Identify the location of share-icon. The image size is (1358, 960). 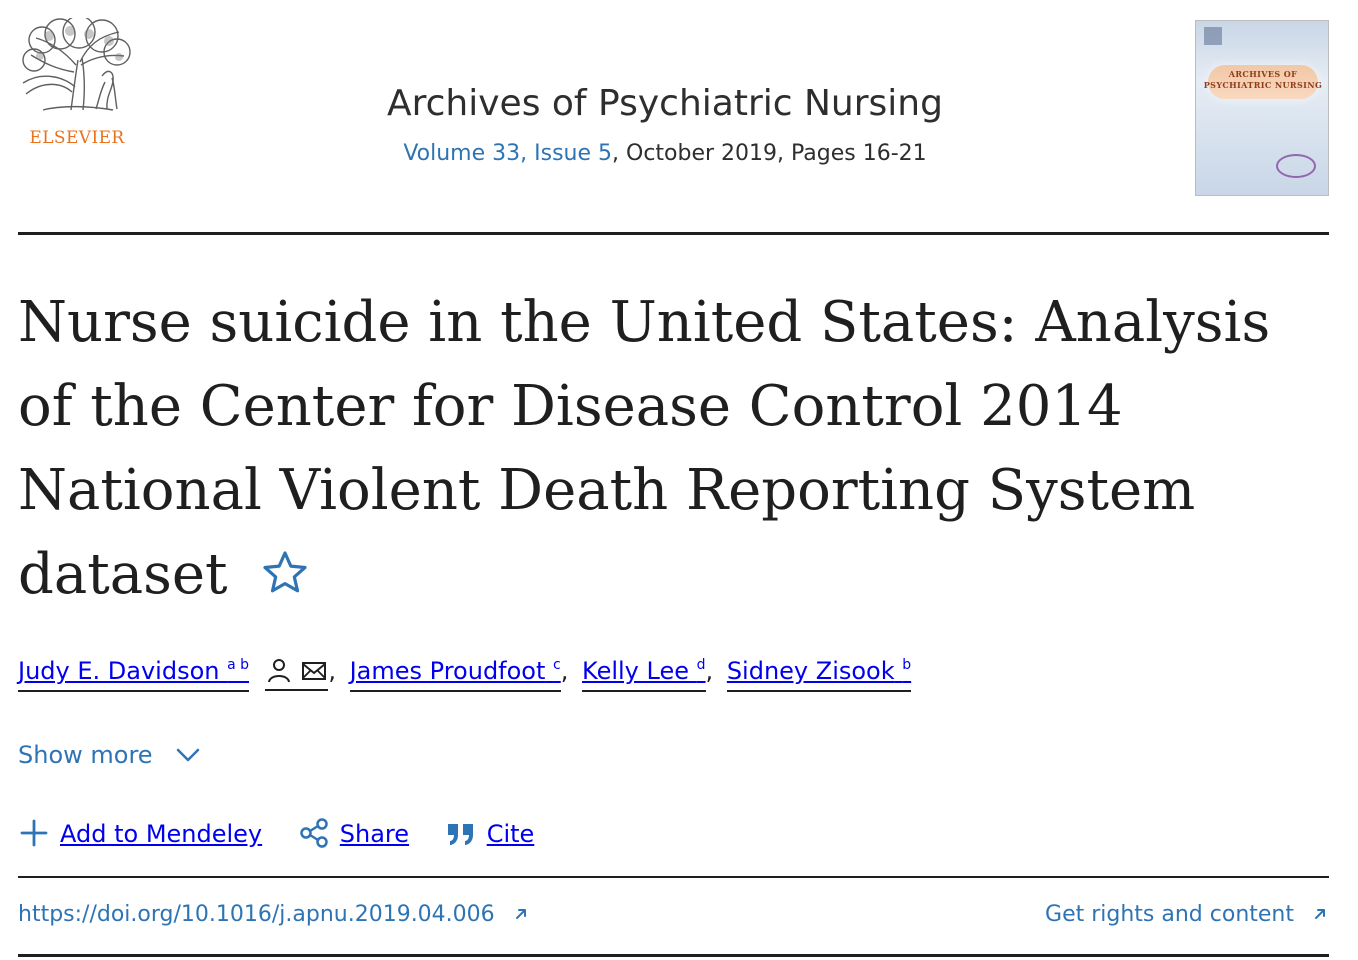
(314, 833).